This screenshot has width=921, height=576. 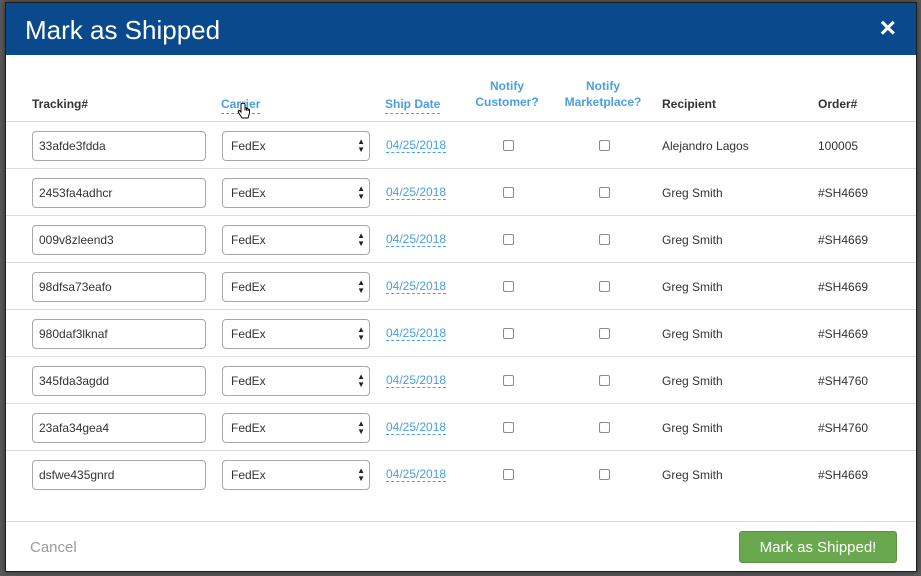 What do you see at coordinates (243, 111) in the screenshot?
I see `hand-pointer-icon` at bounding box center [243, 111].